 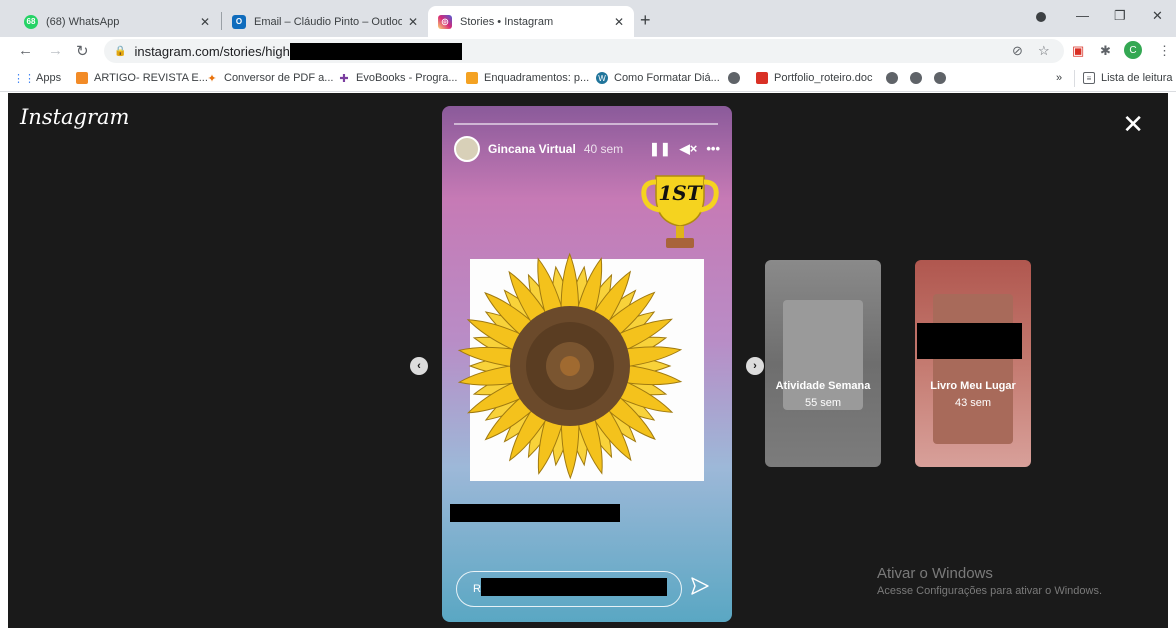 I want to click on send-icon, so click(x=700, y=586).